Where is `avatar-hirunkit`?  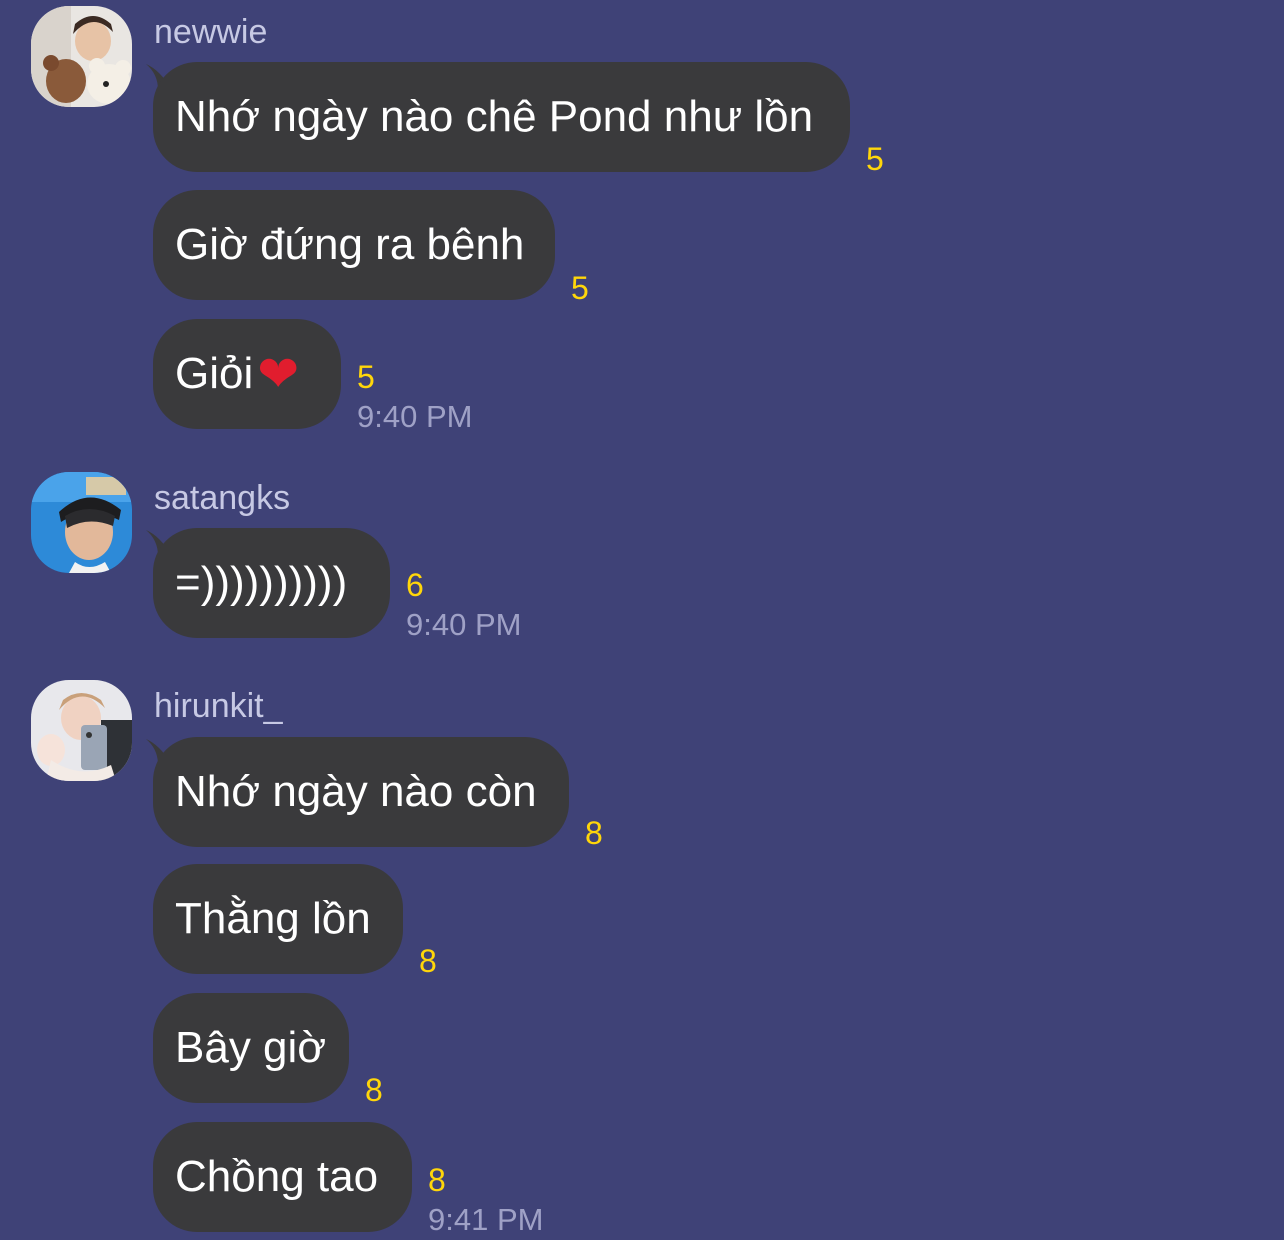
avatar-hirunkit is located at coordinates (81, 730).